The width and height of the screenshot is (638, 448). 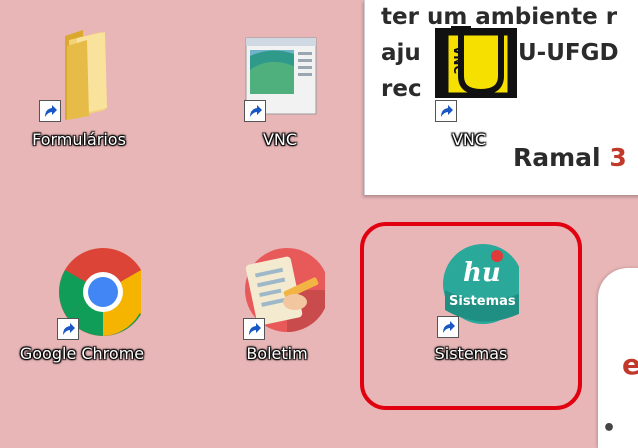 I want to click on desktop-icon-formularios: Formulários, so click(x=79, y=87).